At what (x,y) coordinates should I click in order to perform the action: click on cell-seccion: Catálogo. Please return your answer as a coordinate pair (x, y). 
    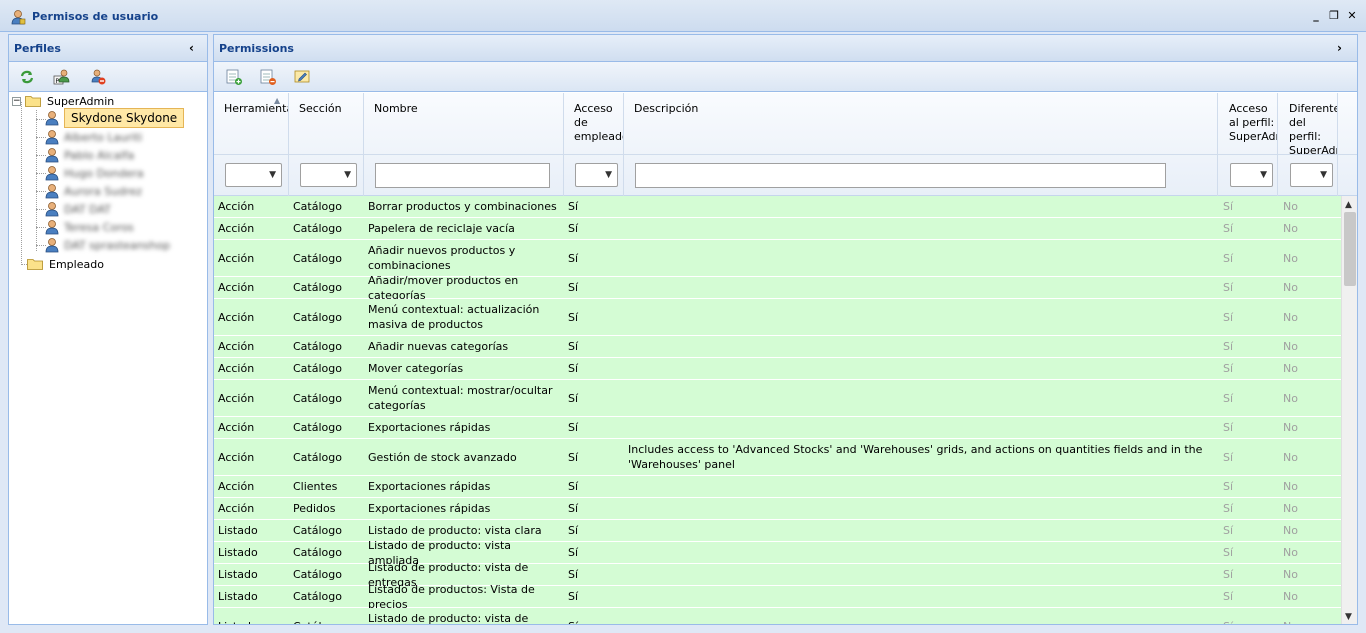
    Looking at the image, I should click on (317, 574).